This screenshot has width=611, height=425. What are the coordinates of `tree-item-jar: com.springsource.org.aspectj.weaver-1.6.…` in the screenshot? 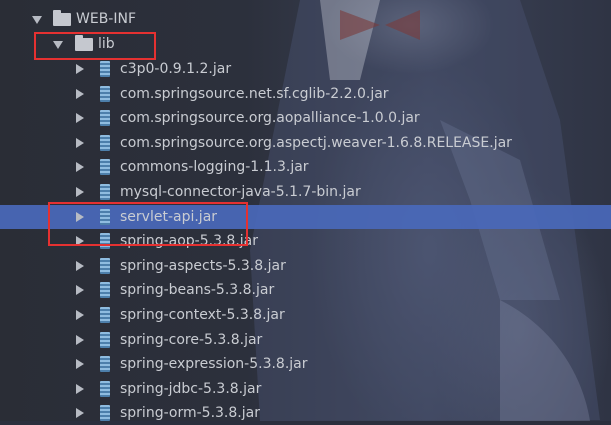 It's located at (305, 143).